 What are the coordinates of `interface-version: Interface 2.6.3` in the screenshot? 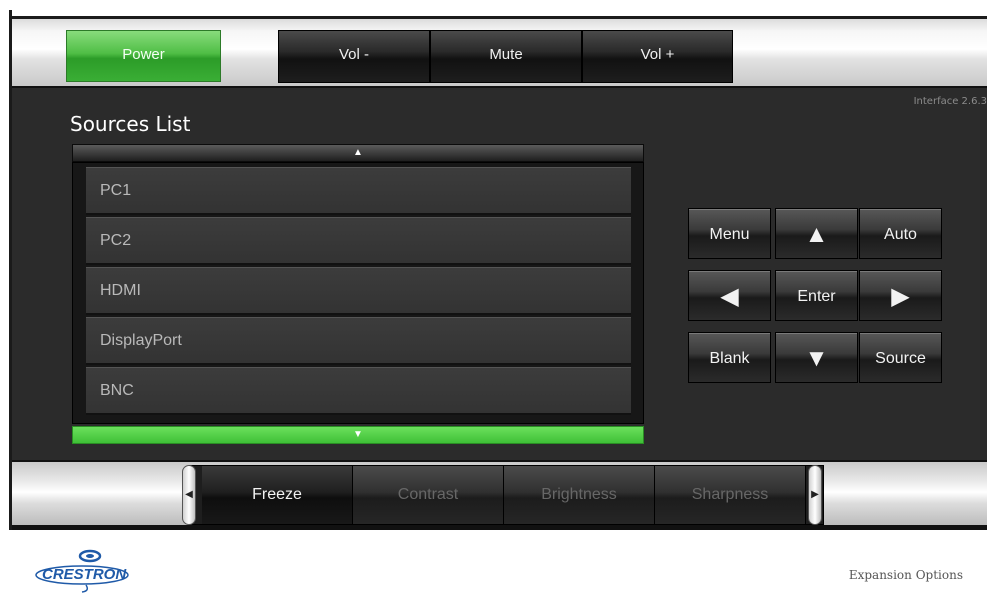 It's located at (950, 101).